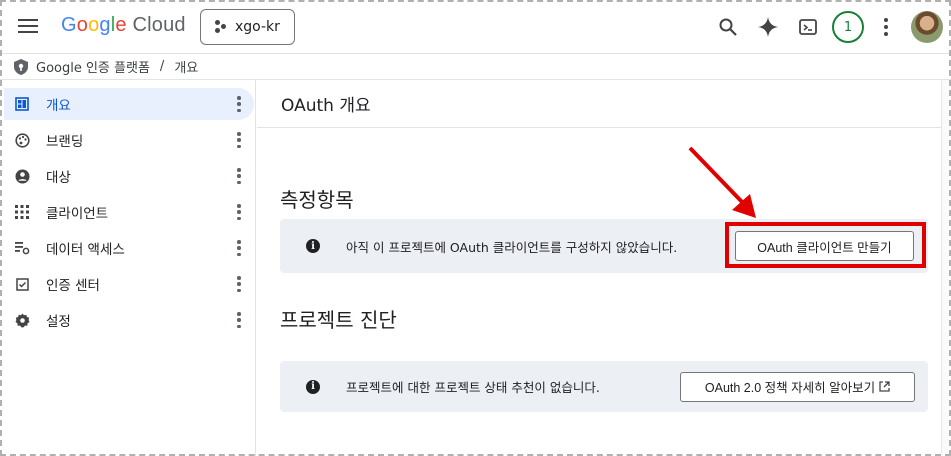  What do you see at coordinates (728, 27) in the screenshot?
I see `search-icon` at bounding box center [728, 27].